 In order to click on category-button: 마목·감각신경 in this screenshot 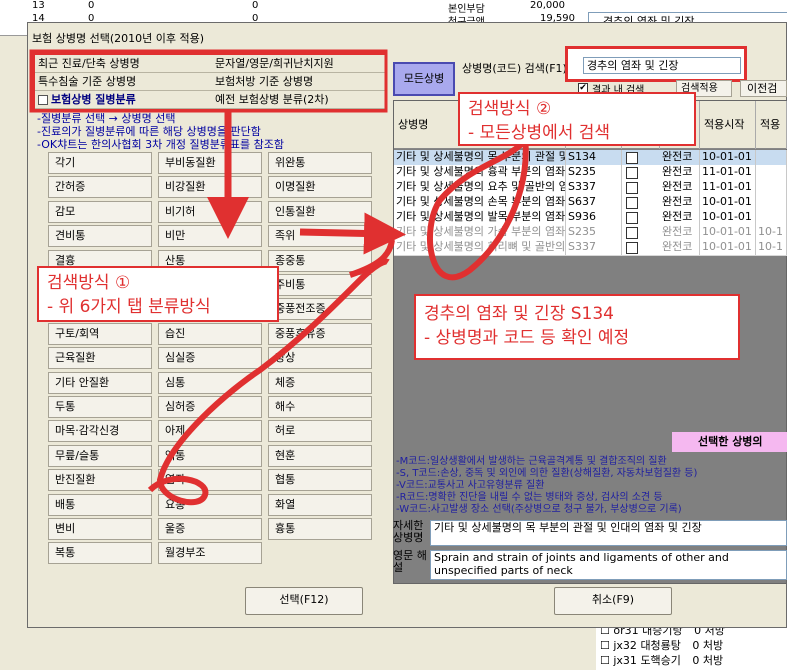, I will do `click(100, 431)`.